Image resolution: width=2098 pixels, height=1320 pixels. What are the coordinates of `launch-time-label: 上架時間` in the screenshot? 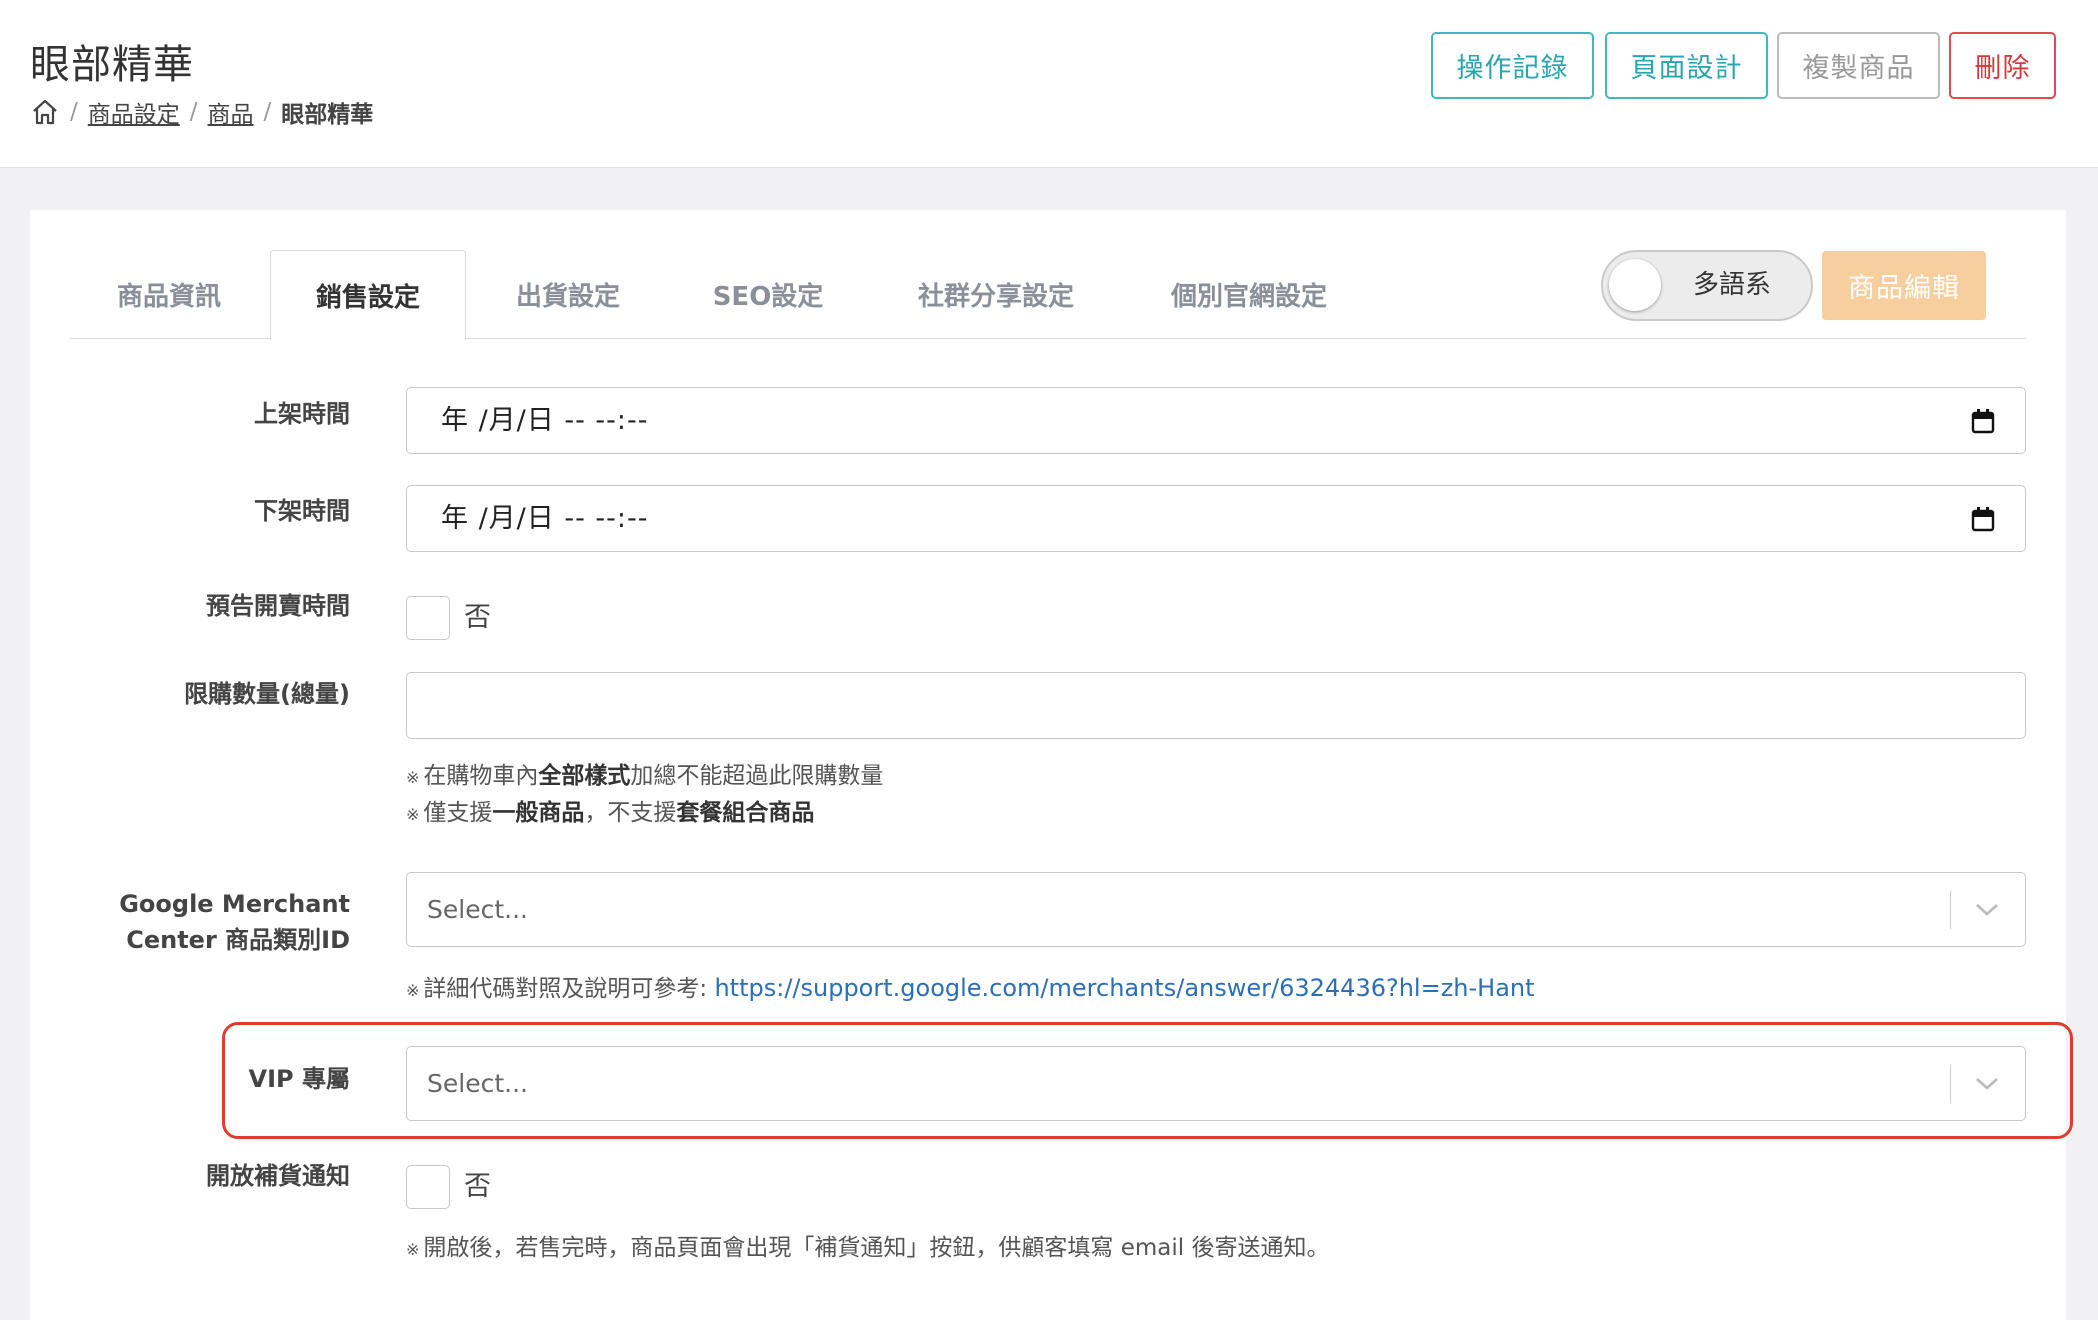 It's located at (302, 414).